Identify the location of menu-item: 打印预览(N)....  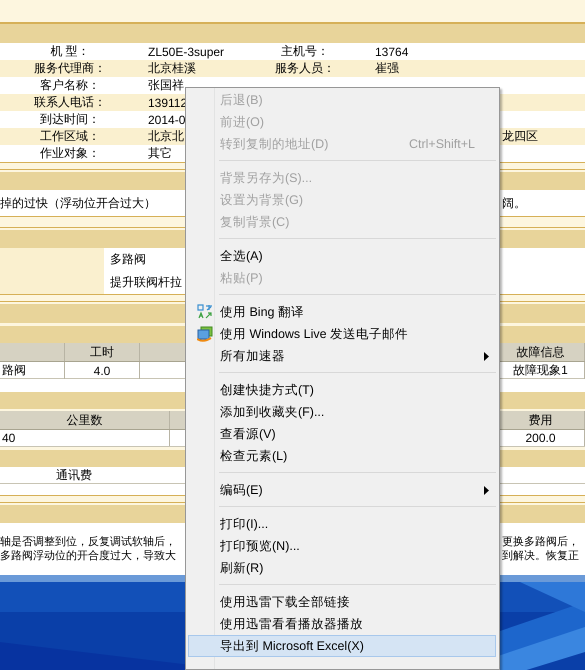
(342, 546).